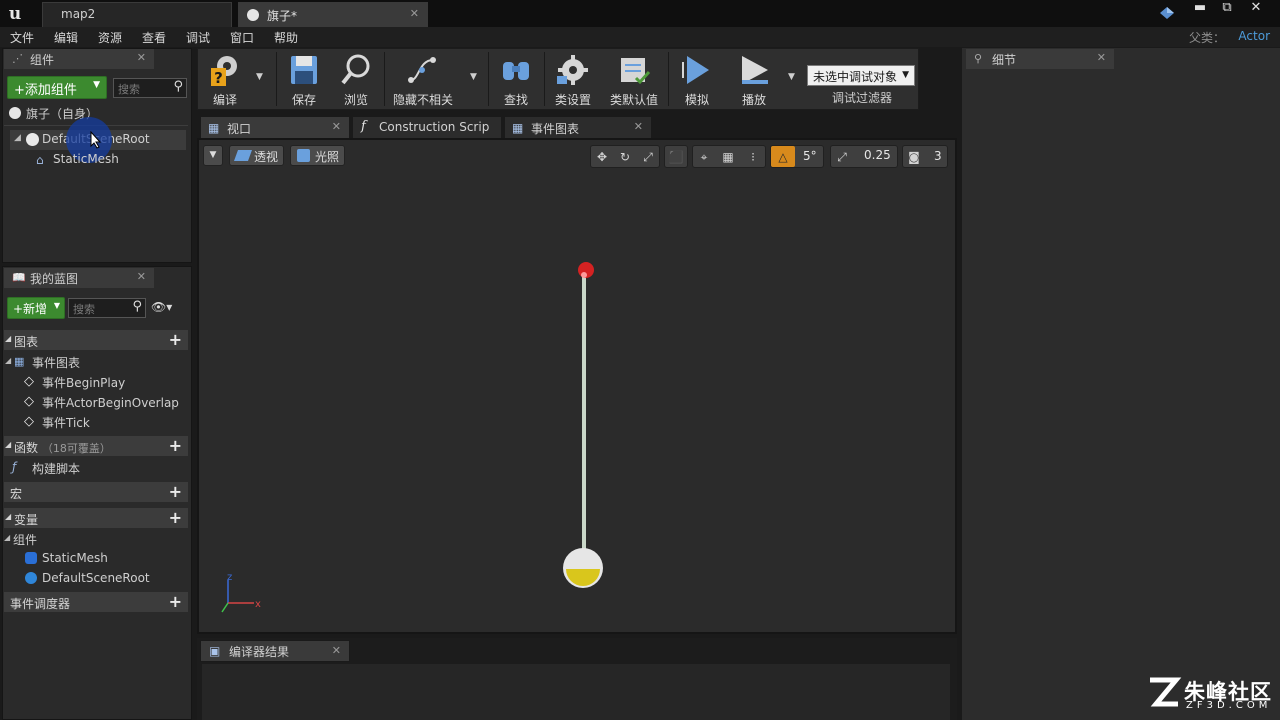 Image resolution: width=1280 pixels, height=720 pixels. What do you see at coordinates (753, 157) in the screenshot?
I see `grid-value-icon: ⁝` at bounding box center [753, 157].